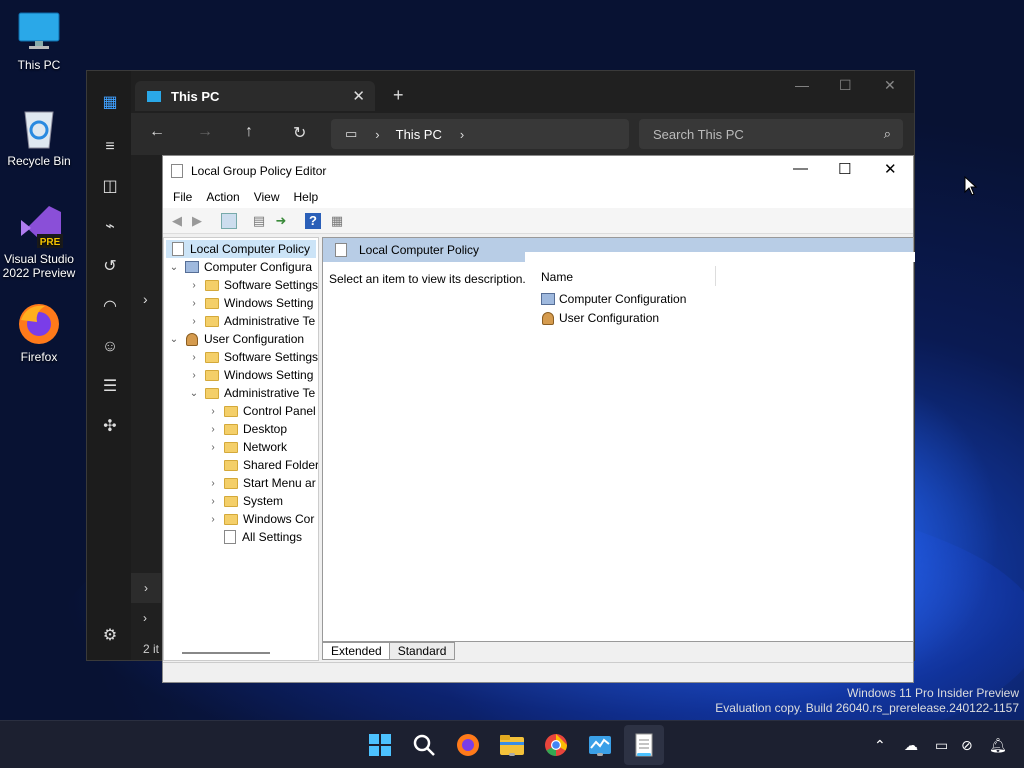 Image resolution: width=1024 pixels, height=768 pixels. What do you see at coordinates (177, 221) in the screenshot?
I see `back-arrow-icon: ◀` at bounding box center [177, 221].